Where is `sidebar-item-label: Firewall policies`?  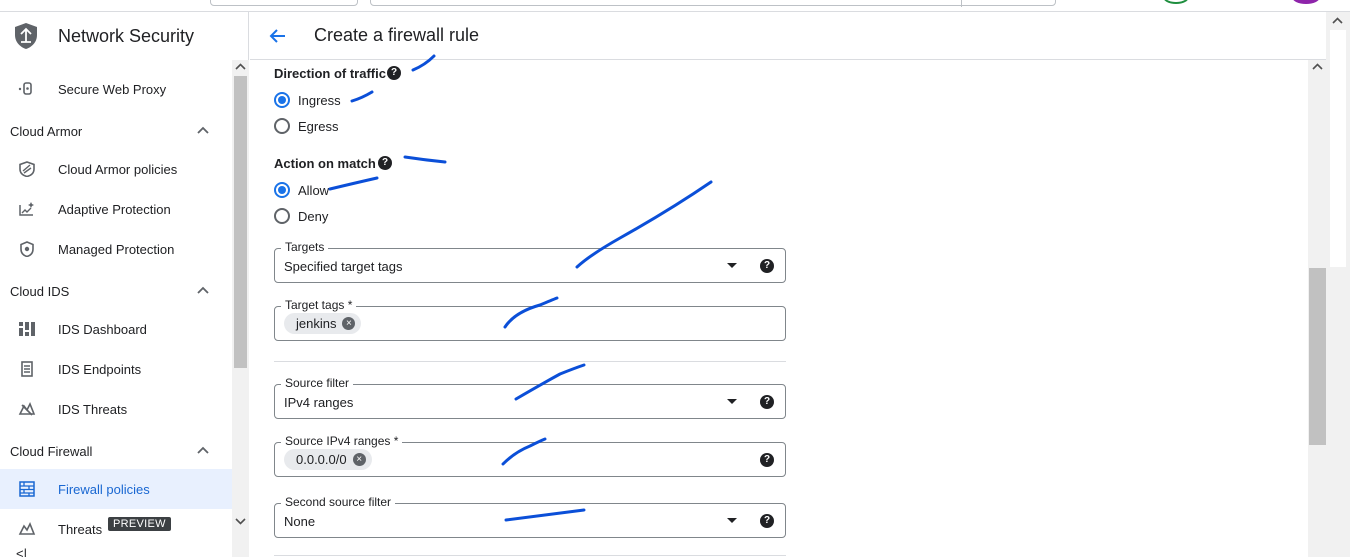
sidebar-item-label: Firewall policies is located at coordinates (104, 489).